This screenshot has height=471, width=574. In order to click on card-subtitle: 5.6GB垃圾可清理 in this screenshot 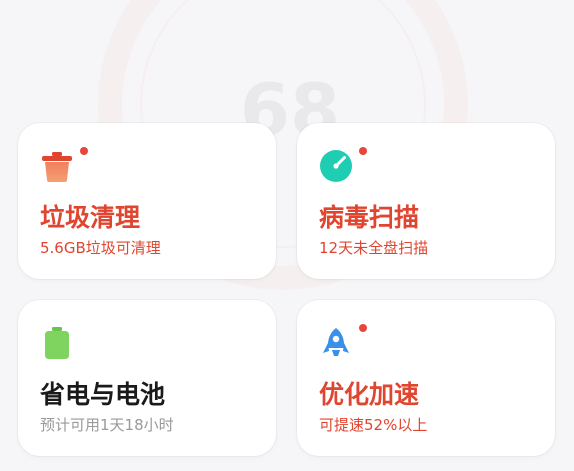, I will do `click(100, 248)`.